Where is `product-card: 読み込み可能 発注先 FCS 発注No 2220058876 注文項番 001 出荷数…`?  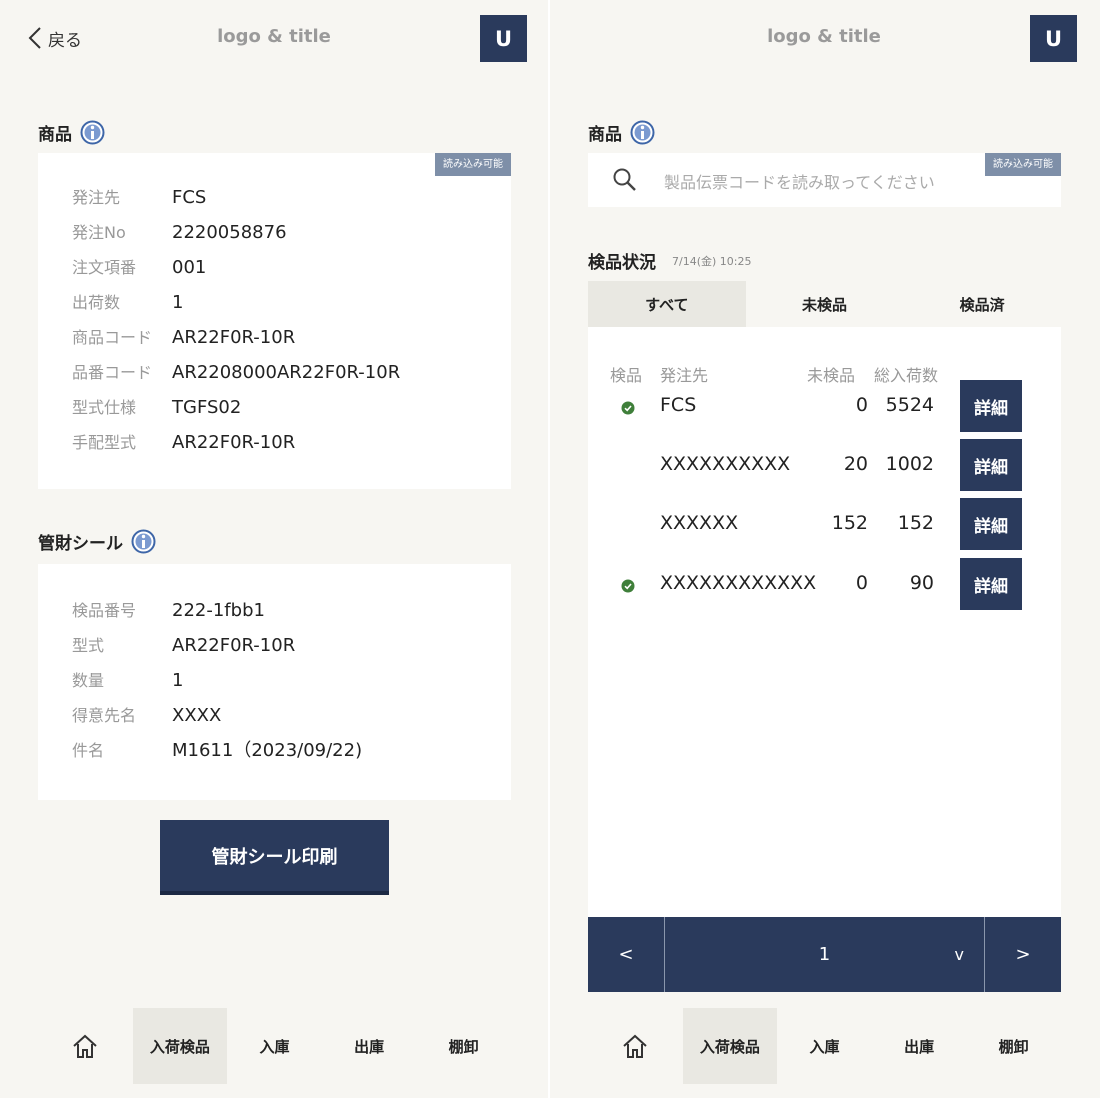 product-card: 読み込み可能 発注先 FCS 発注No 2220058876 注文項番 001 出荷数… is located at coordinates (274, 321).